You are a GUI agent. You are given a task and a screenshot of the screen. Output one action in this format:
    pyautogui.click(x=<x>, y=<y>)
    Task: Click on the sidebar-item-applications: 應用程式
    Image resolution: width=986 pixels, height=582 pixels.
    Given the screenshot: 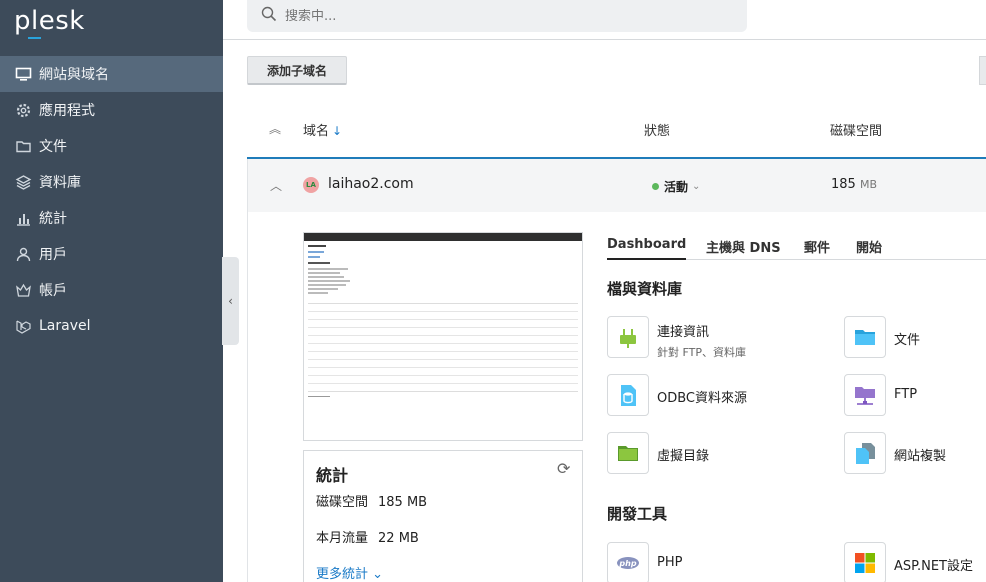 What is the action you would take?
    pyautogui.click(x=111, y=110)
    